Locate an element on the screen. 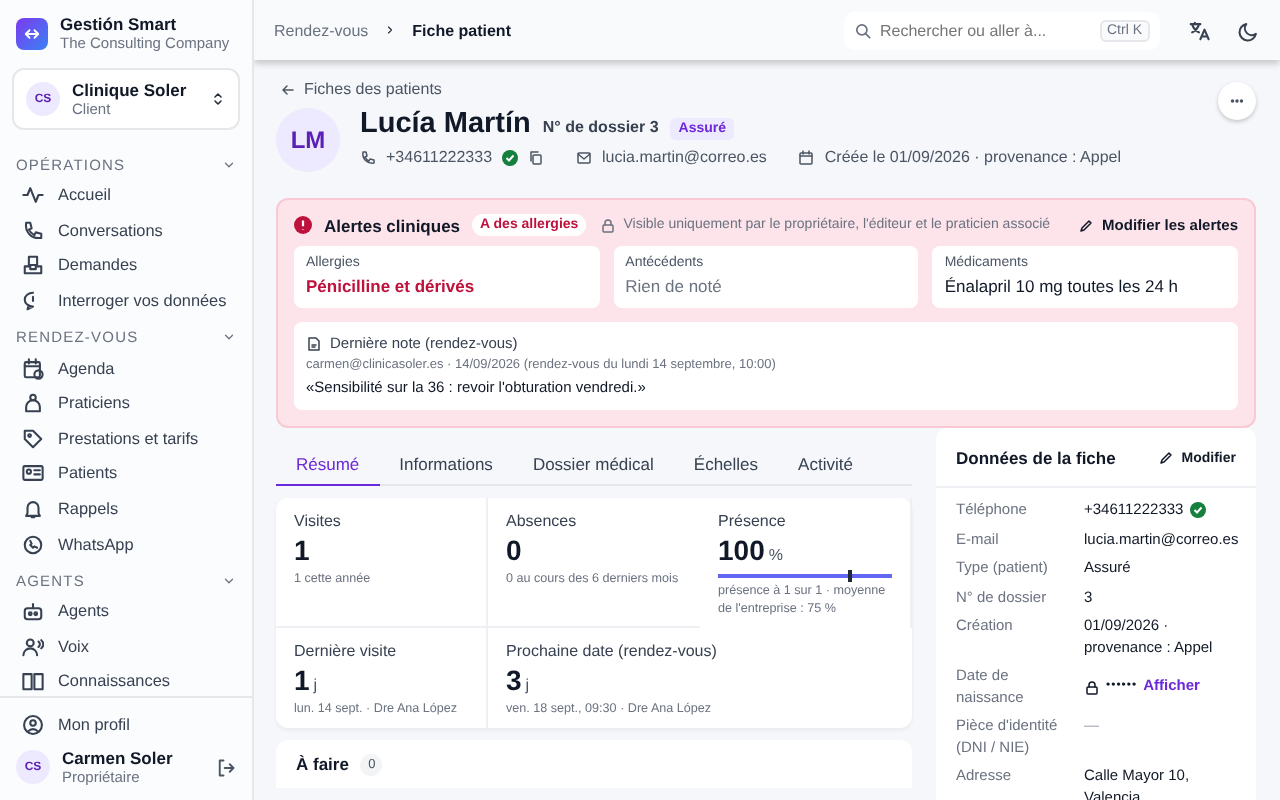 This screenshot has width=1280, height=800. stat-label: Dernière visite is located at coordinates (346, 651).